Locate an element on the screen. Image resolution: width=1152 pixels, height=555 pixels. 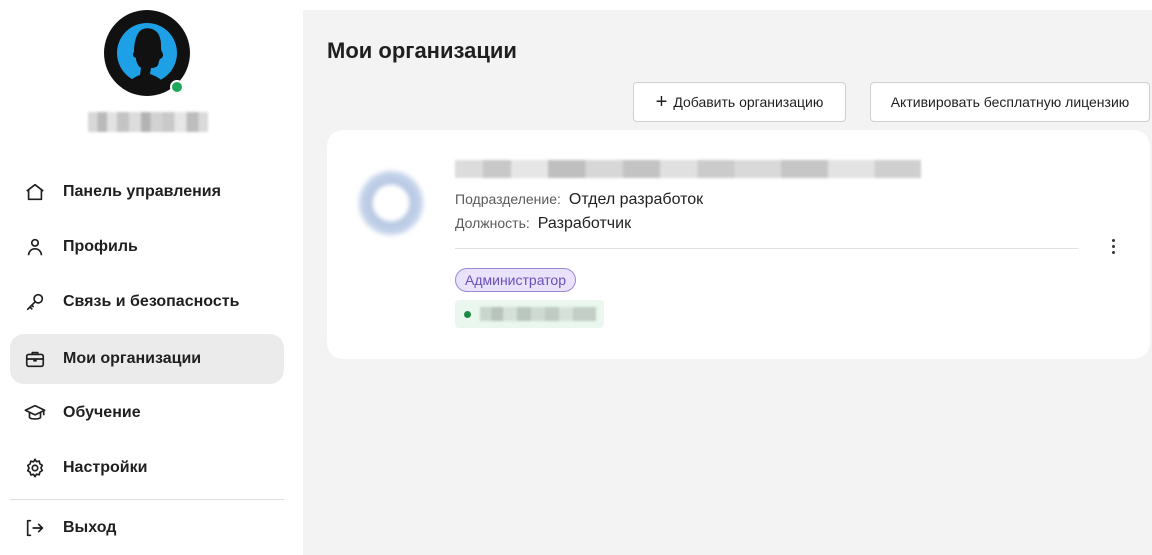
user-icon is located at coordinates (35, 247).